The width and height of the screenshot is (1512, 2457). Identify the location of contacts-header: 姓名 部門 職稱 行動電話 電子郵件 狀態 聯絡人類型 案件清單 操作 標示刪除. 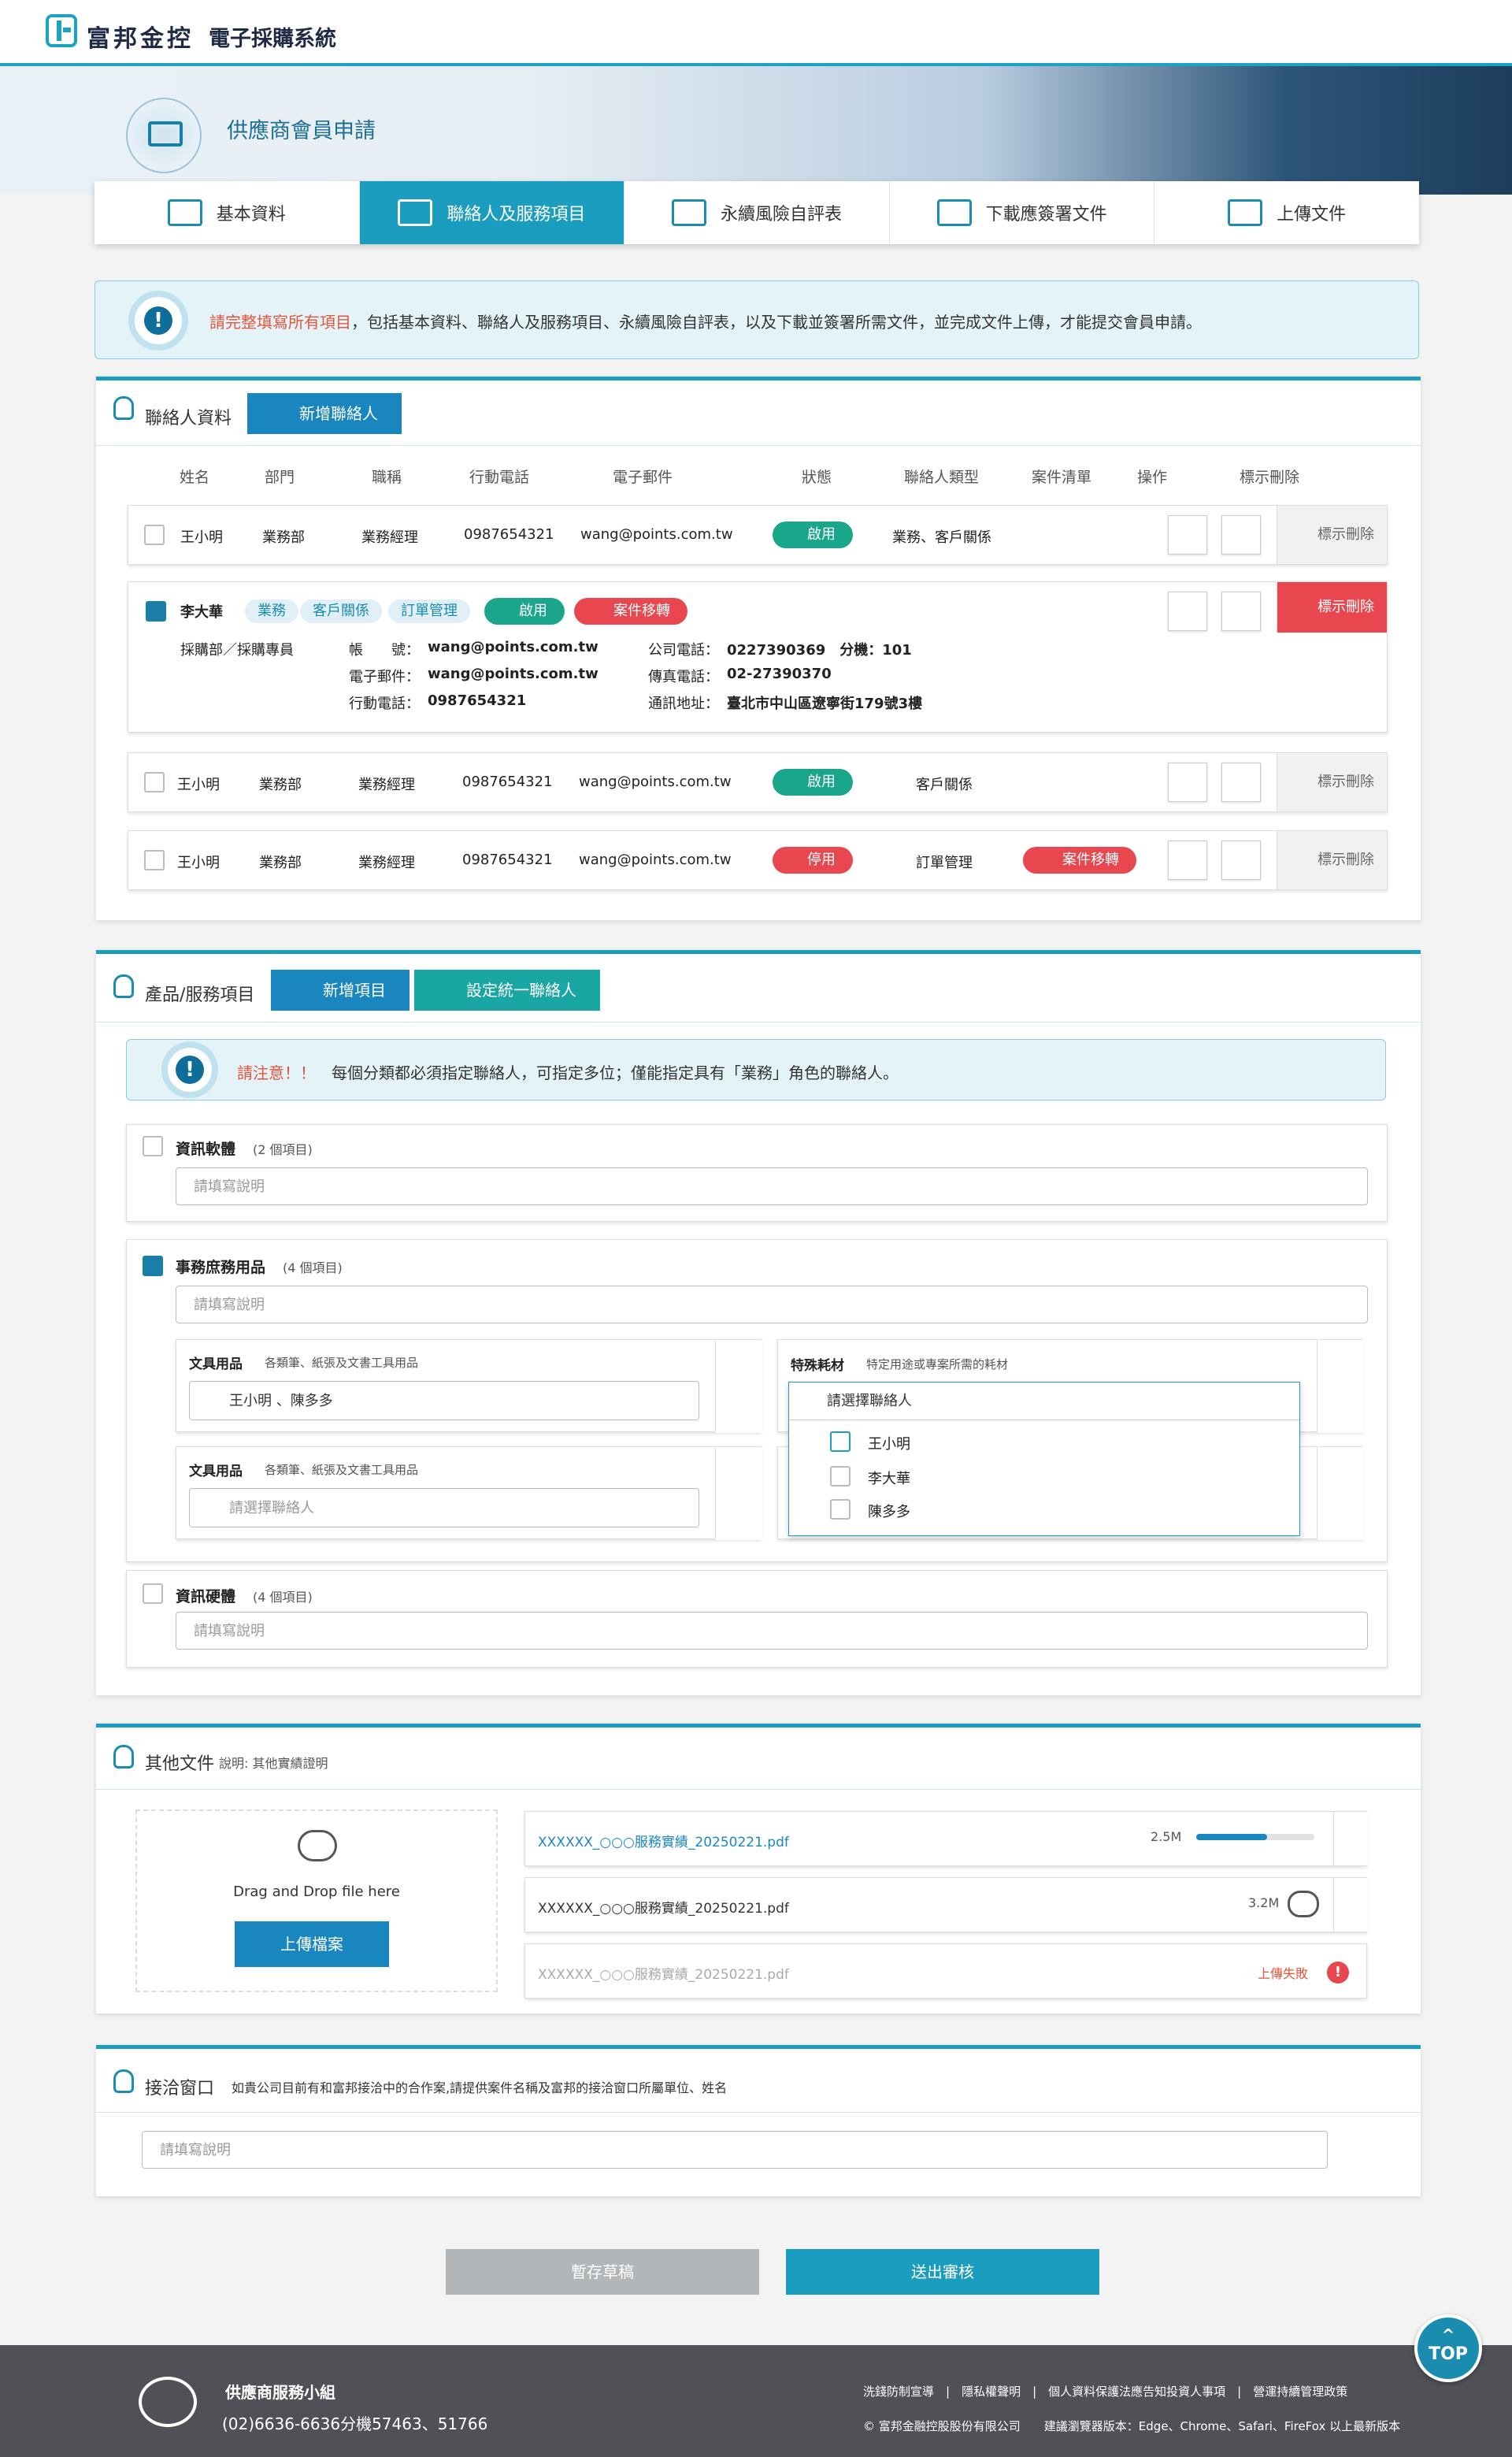
(740, 477).